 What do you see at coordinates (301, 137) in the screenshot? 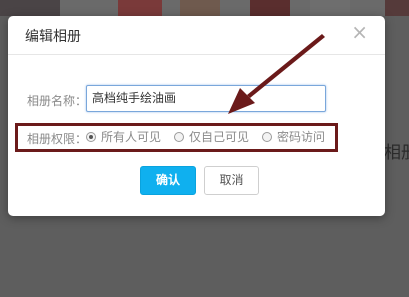
I see `radio-option-label: 密码访问` at bounding box center [301, 137].